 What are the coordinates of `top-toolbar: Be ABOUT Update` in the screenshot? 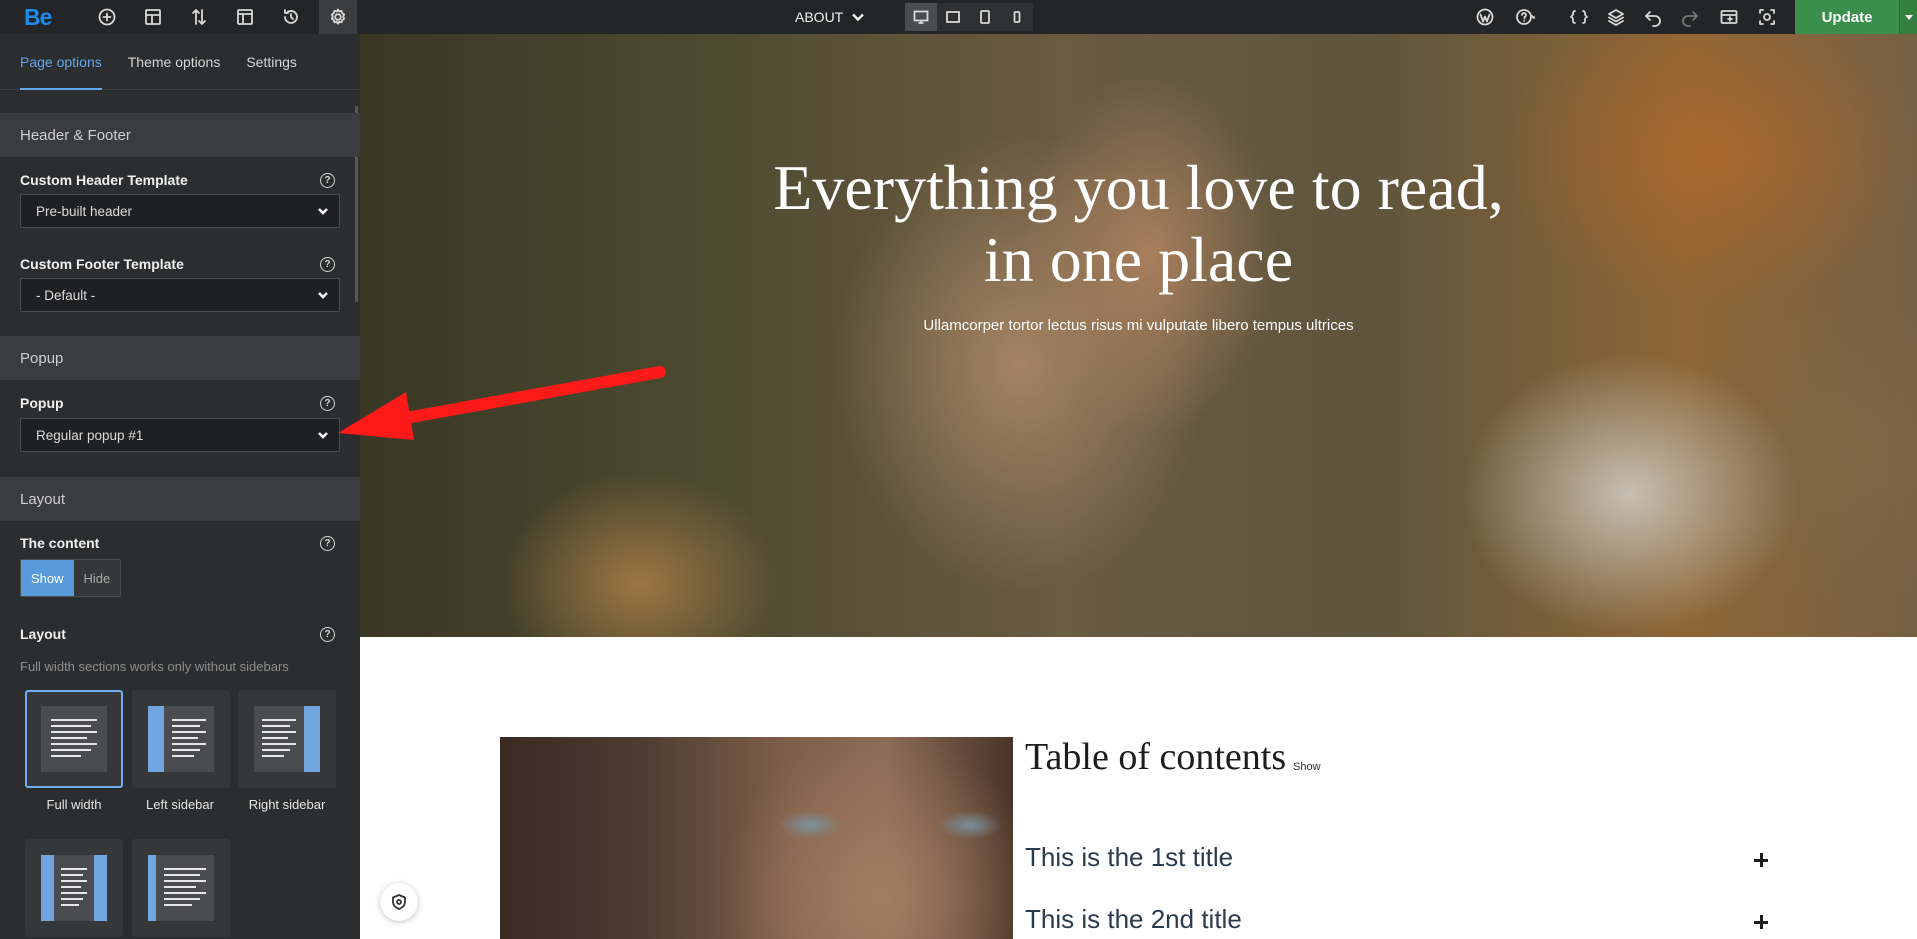 It's located at (958, 17).